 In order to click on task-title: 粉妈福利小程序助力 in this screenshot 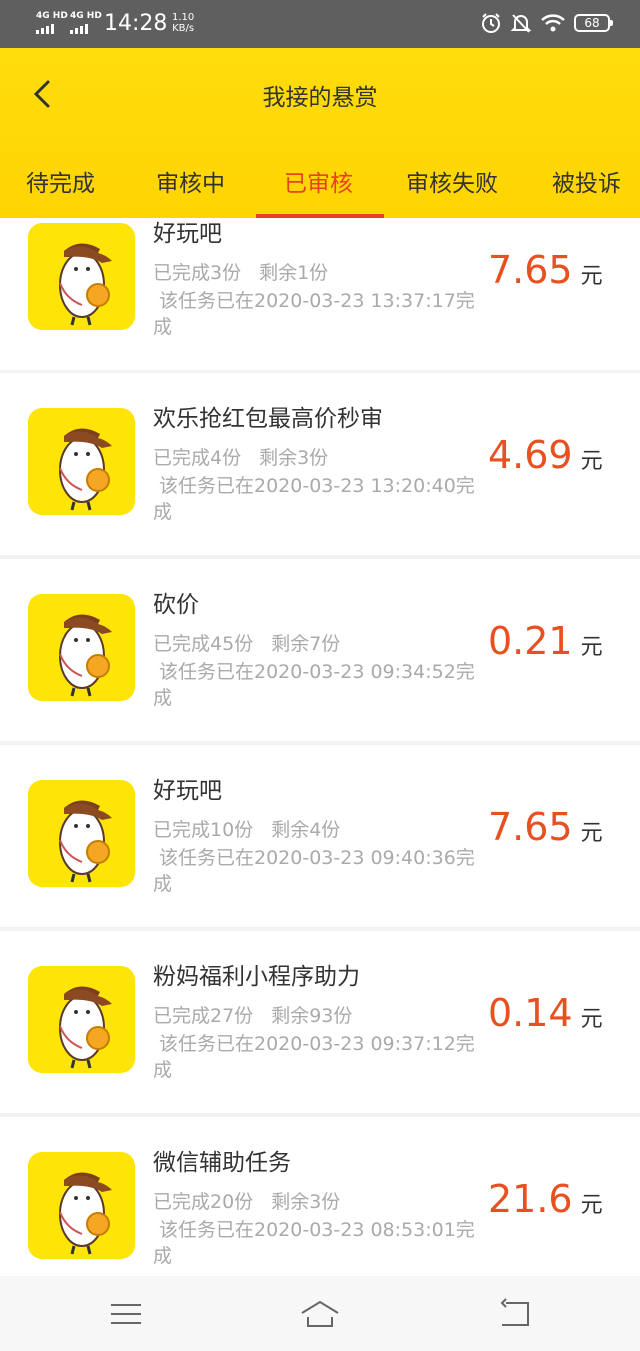, I will do `click(256, 977)`.